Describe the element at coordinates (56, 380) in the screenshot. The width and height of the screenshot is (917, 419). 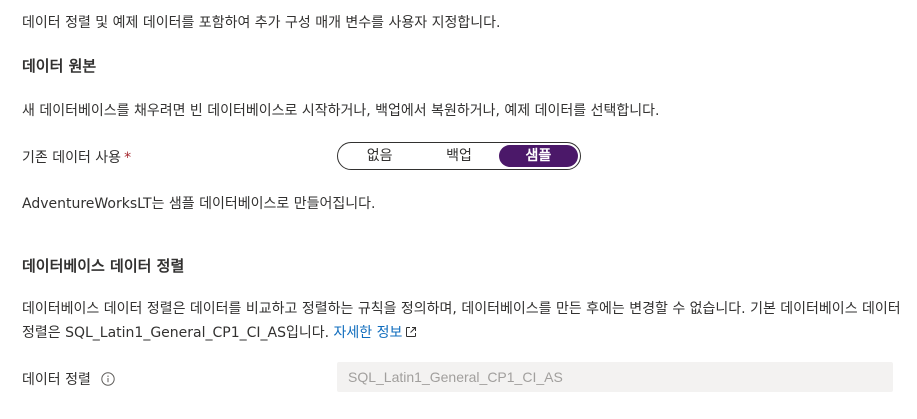
I see `collation-field-label-text: 데이터 정렬` at that location.